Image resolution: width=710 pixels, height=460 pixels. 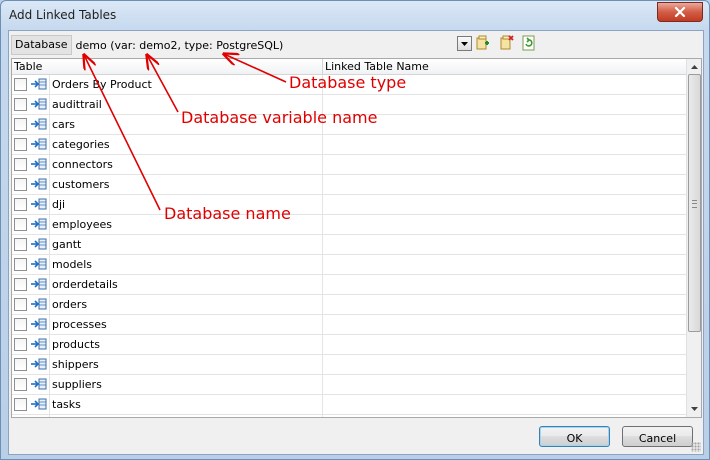 What do you see at coordinates (179, 45) in the screenshot?
I see `database-selector-value: demo (var: demo2, type: PostgreSQL)` at bounding box center [179, 45].